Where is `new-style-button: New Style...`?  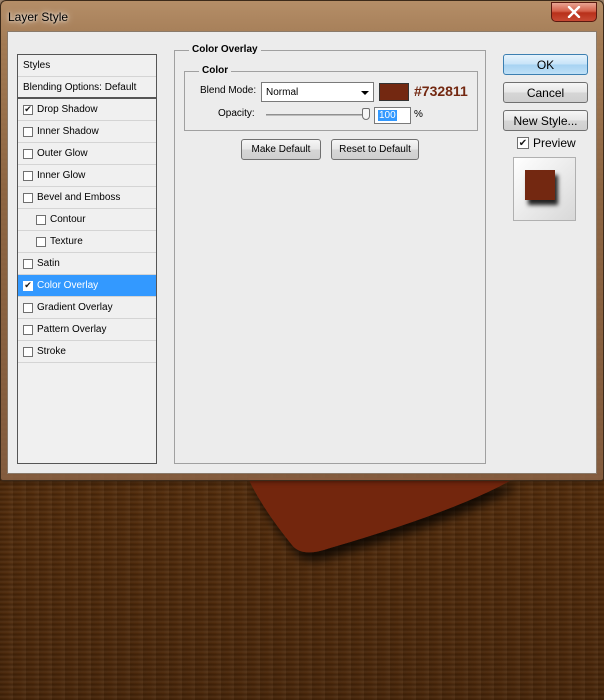
new-style-button: New Style... is located at coordinates (545, 120).